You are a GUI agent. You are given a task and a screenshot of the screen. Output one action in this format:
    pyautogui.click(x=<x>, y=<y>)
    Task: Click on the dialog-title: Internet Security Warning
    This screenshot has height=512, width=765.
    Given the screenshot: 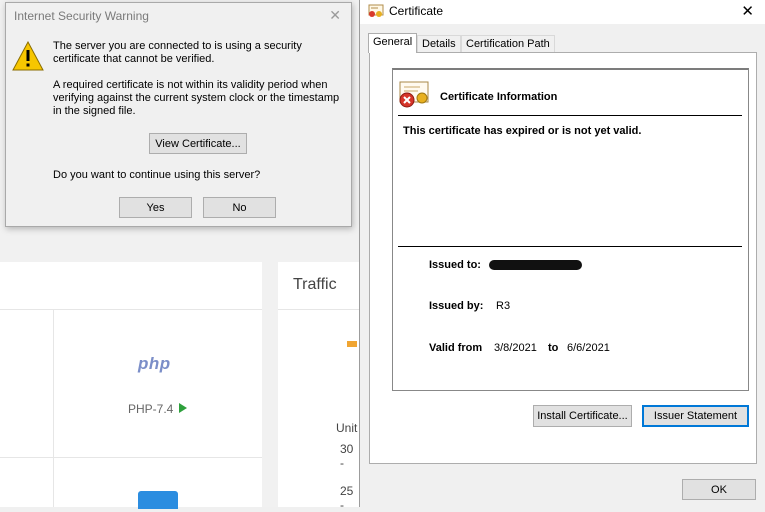 What is the action you would take?
    pyautogui.click(x=81, y=16)
    